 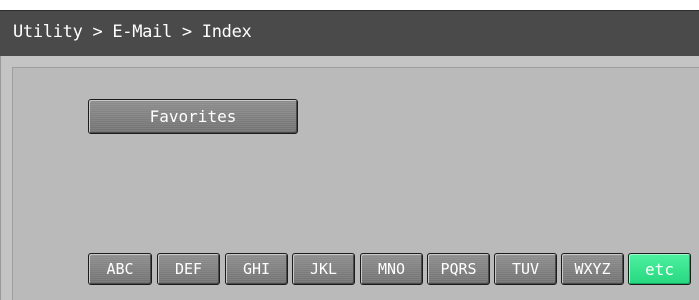 I want to click on tab-def: DEF, so click(x=188, y=269).